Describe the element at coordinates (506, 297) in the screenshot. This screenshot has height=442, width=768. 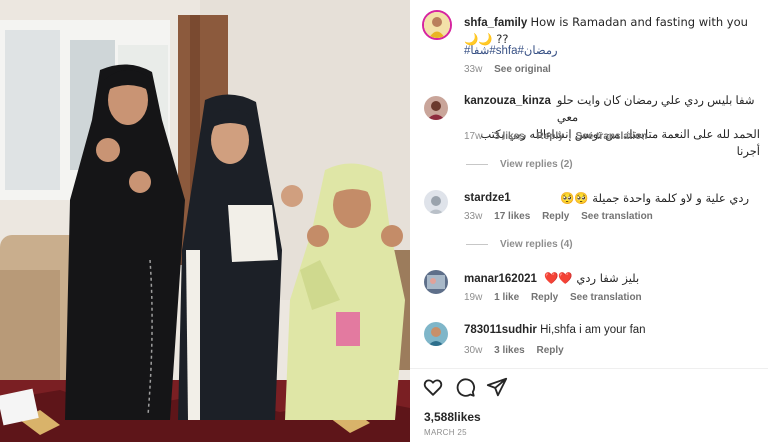
I see `comment-likes: 1 like` at that location.